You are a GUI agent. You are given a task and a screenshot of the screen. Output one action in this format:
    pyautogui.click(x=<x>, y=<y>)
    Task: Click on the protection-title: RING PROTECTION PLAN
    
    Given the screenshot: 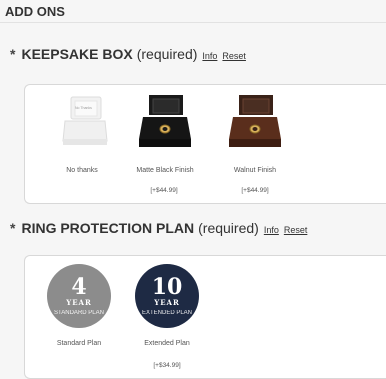 What is the action you would take?
    pyautogui.click(x=108, y=228)
    